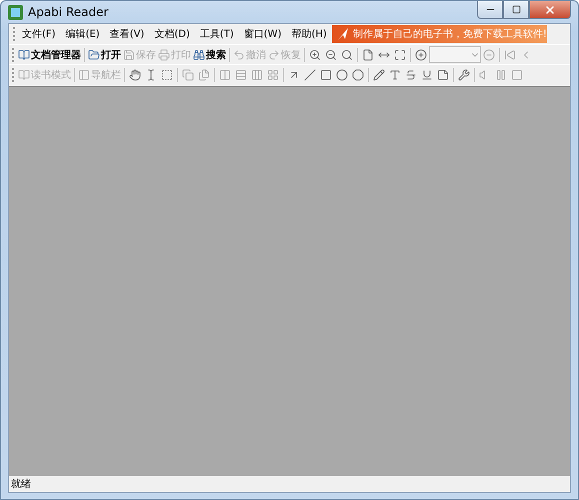  I want to click on menu-item: 查看(V), so click(127, 34).